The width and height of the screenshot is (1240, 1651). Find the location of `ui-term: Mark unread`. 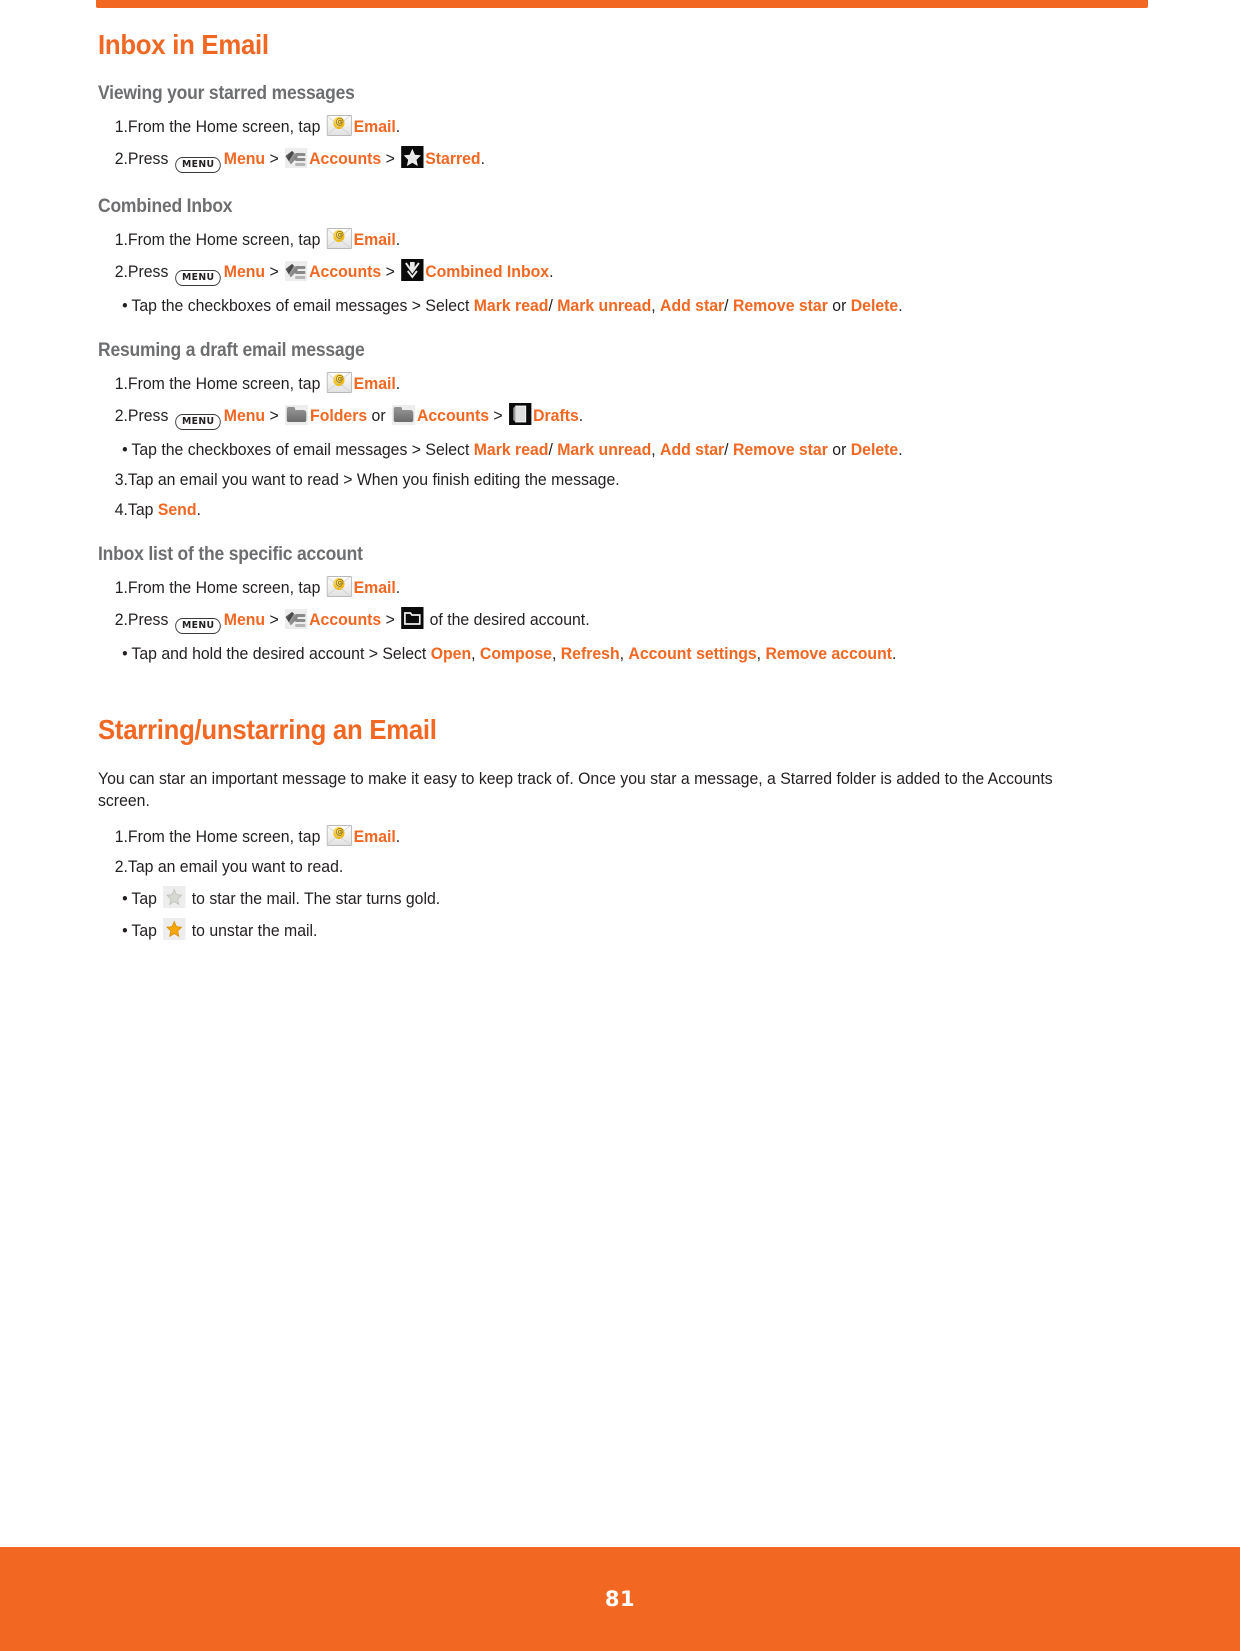

ui-term: Mark unread is located at coordinates (604, 449).